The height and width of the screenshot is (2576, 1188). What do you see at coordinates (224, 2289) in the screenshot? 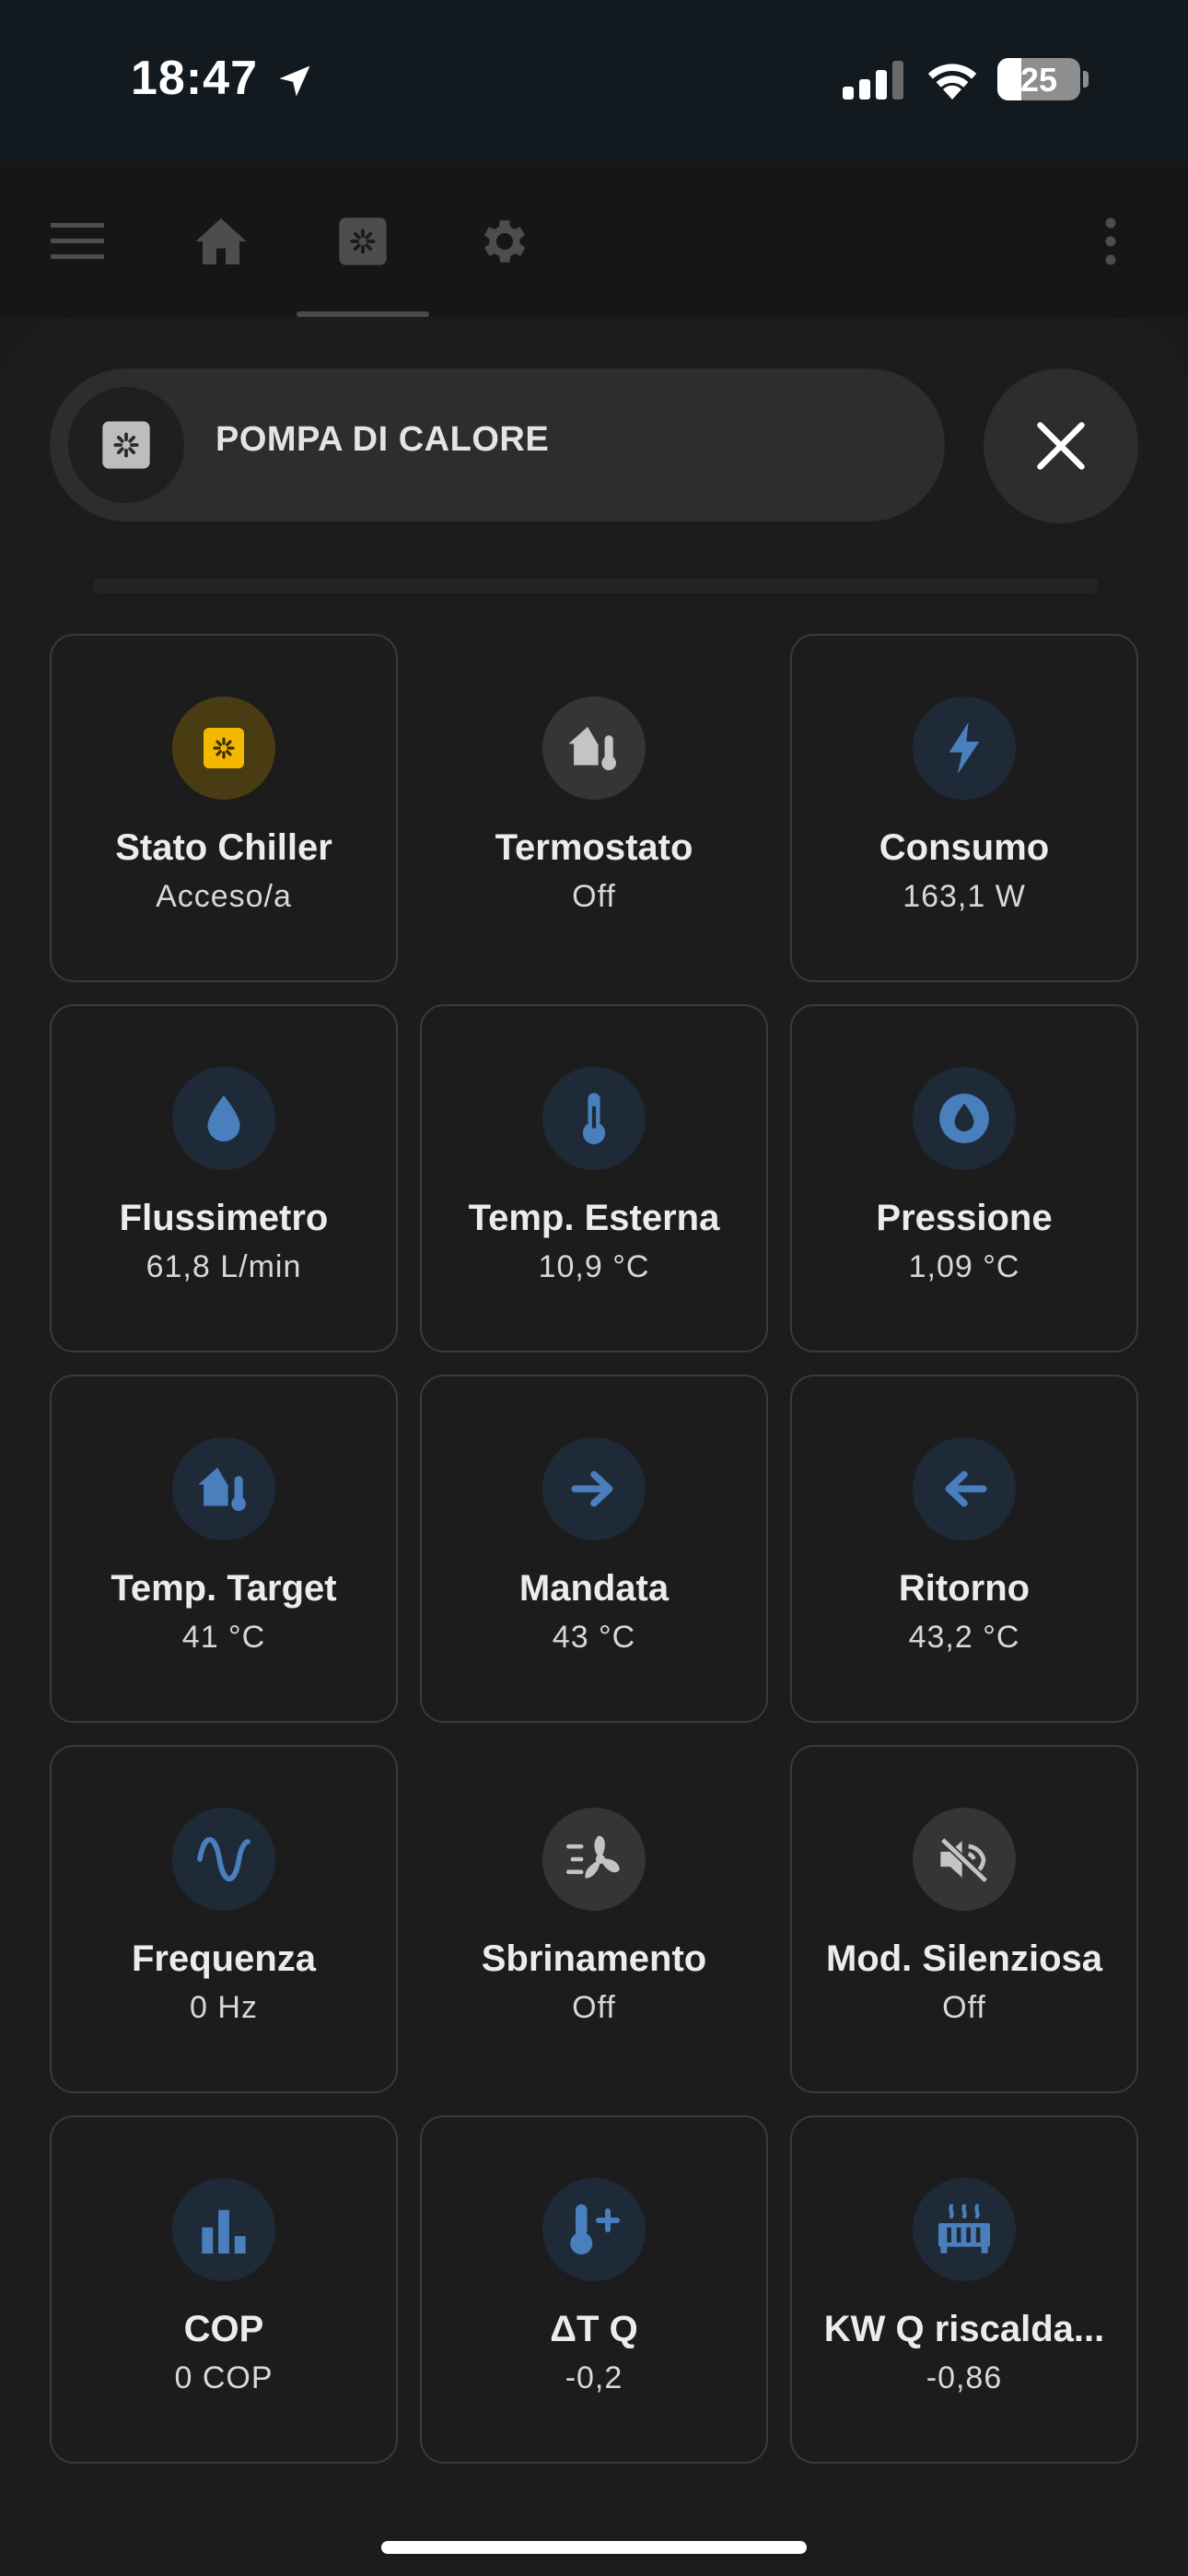
I see `tile-cop: COP 0 COP` at bounding box center [224, 2289].